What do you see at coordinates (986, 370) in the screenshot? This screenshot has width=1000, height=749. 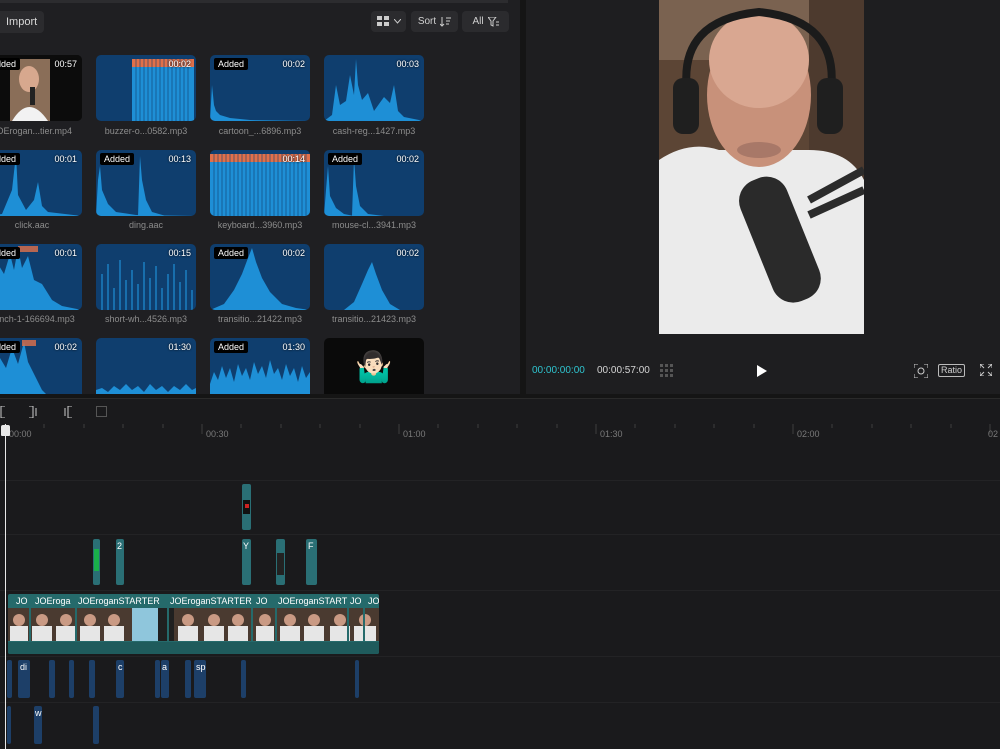 I see `fullscreen-icon` at bounding box center [986, 370].